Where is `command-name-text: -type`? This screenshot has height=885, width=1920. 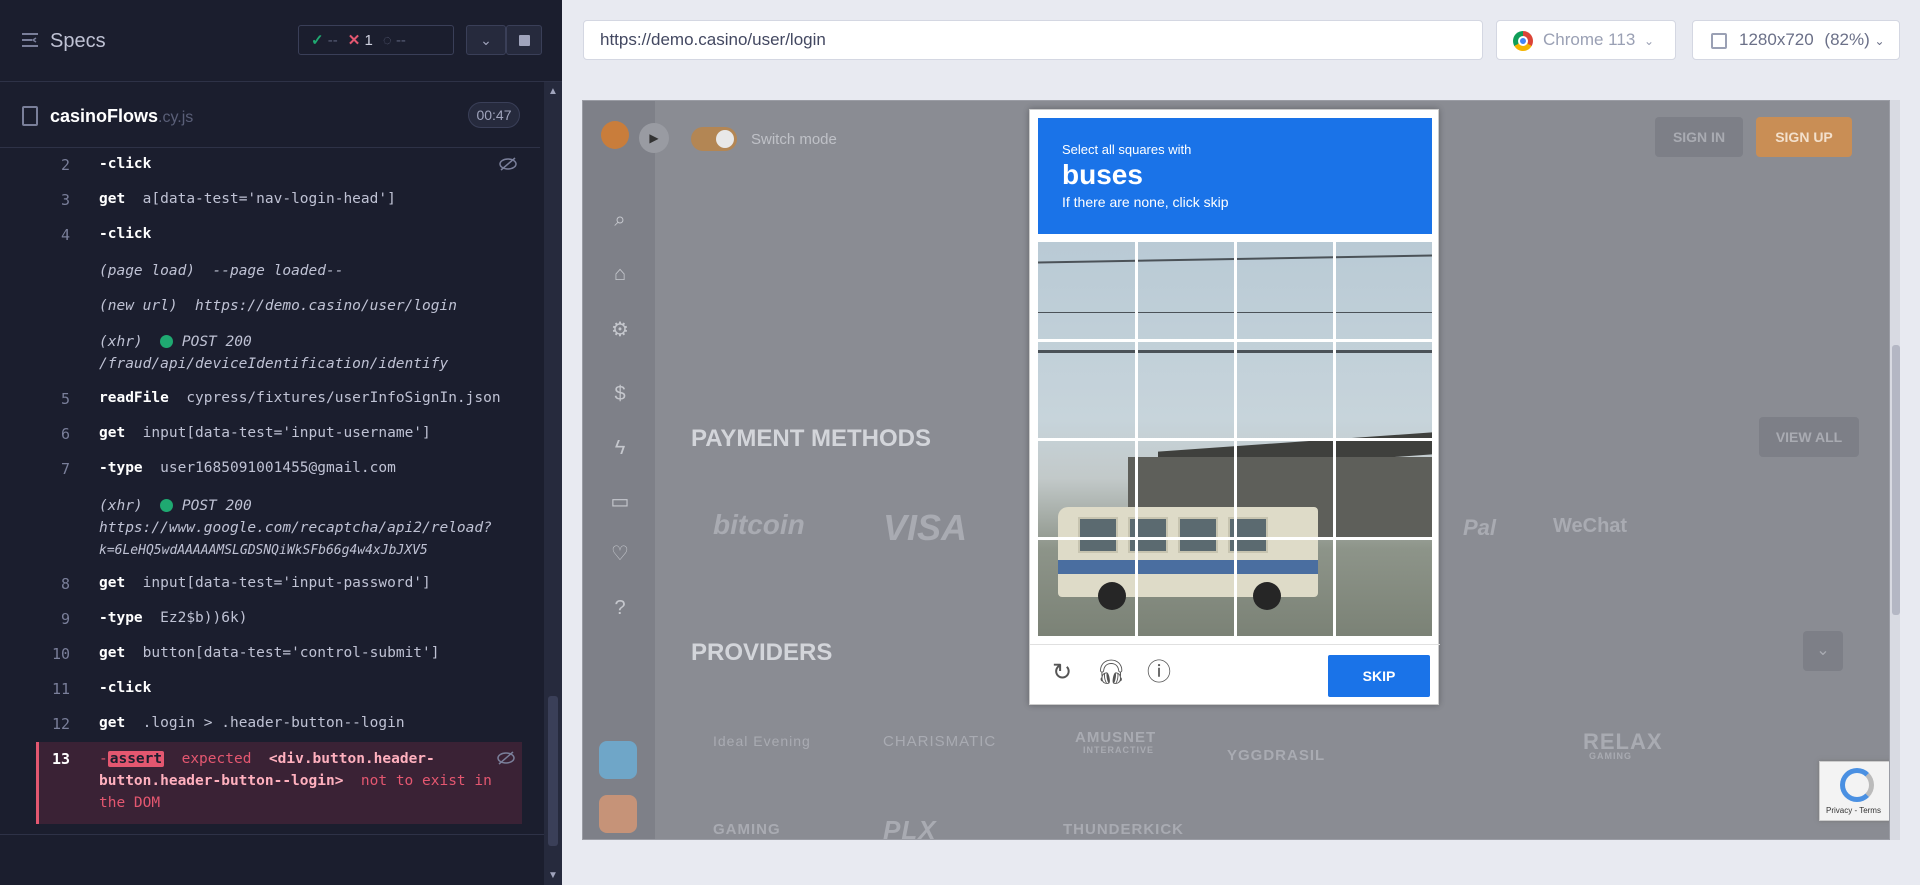 command-name-text: -type is located at coordinates (121, 618).